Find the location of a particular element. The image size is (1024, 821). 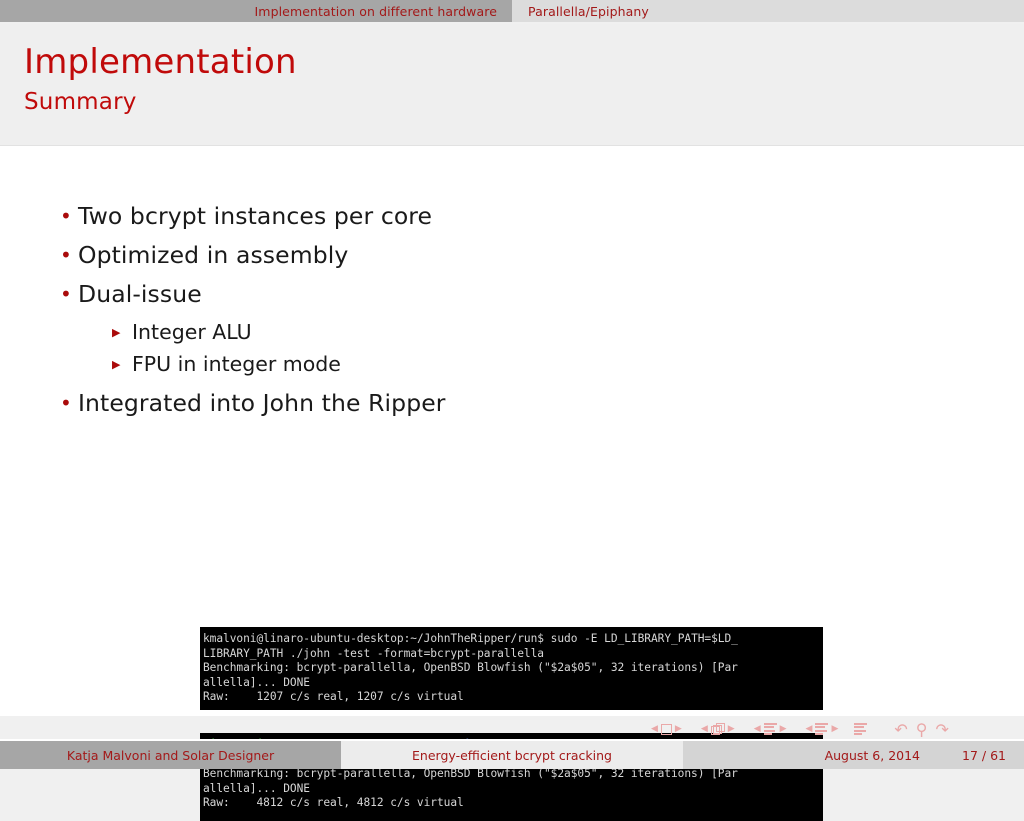

search-icon: ⚲ is located at coordinates (922, 729).